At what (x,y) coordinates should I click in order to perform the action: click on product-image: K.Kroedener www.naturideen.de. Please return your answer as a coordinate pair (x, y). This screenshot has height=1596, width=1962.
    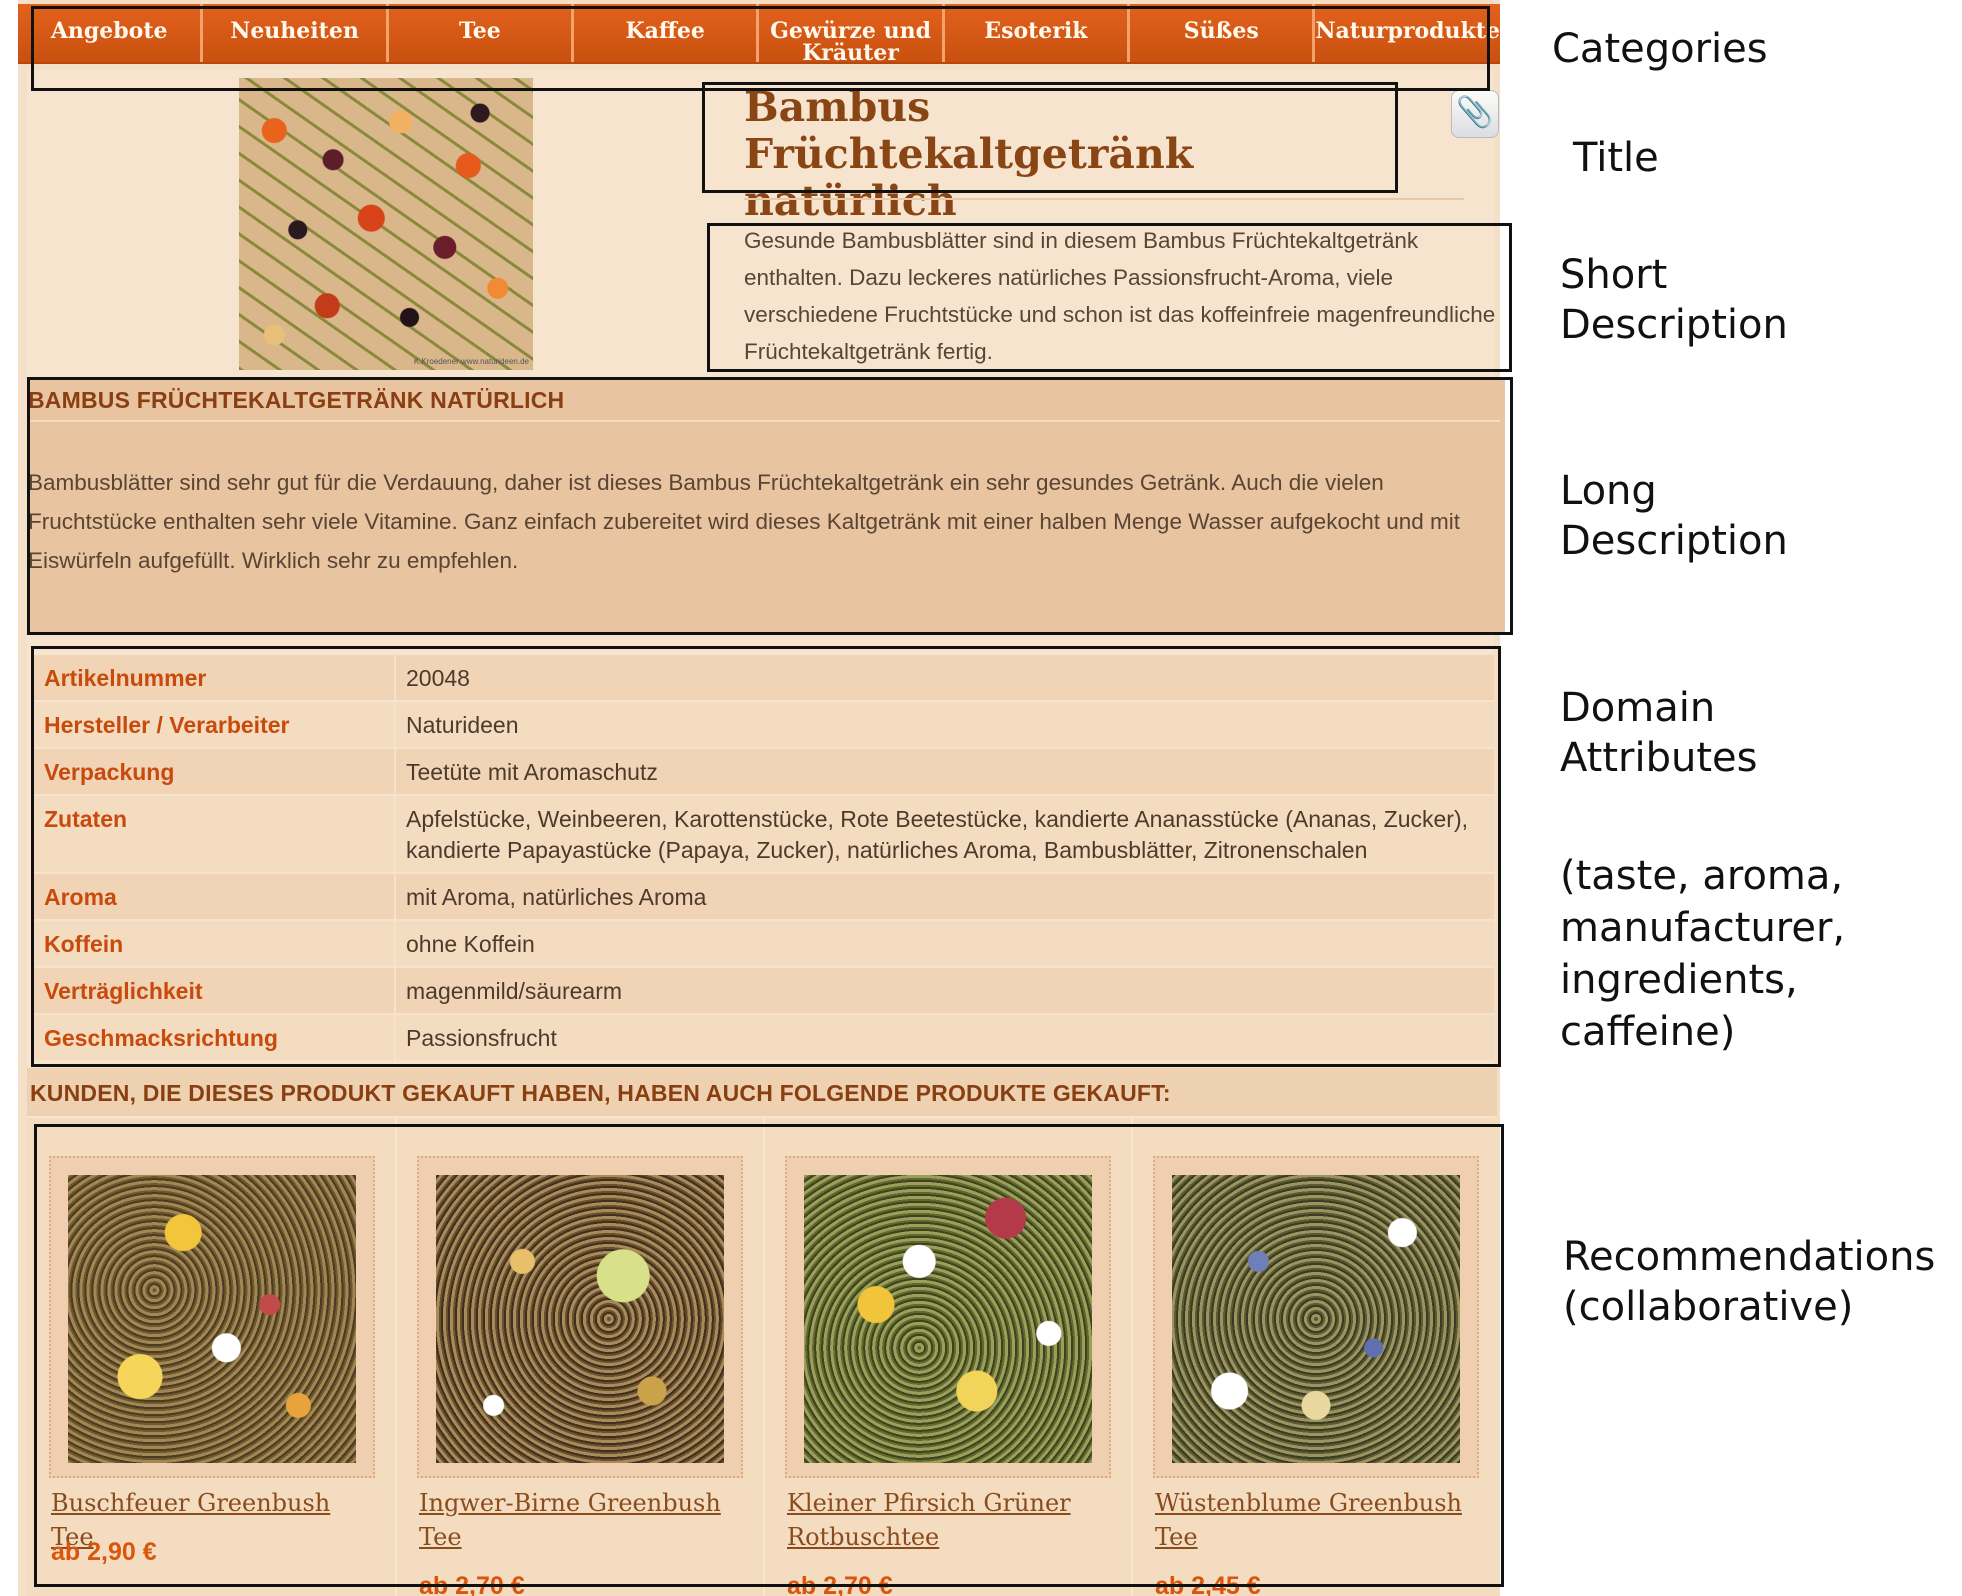
    Looking at the image, I should click on (386, 224).